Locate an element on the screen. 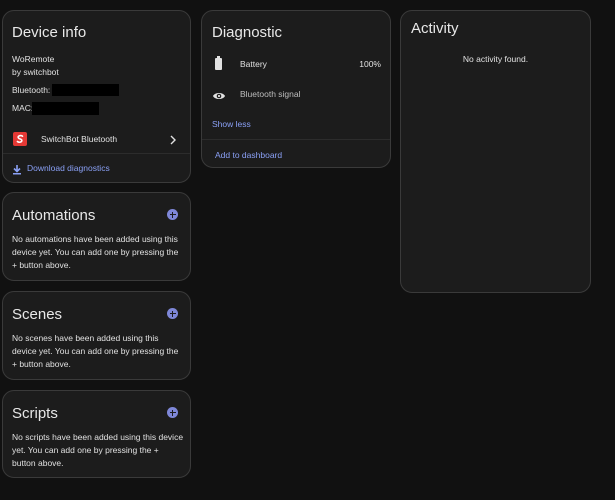 Image resolution: width=615 pixels, height=500 pixels. download-icon is located at coordinates (17, 171).